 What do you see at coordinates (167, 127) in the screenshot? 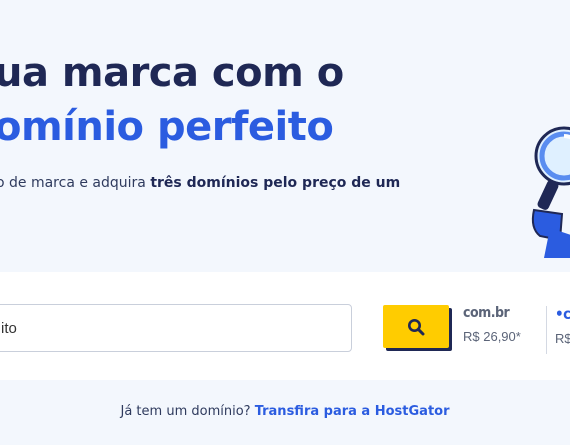
I see `headline-line-2: omínio perfeito` at bounding box center [167, 127].